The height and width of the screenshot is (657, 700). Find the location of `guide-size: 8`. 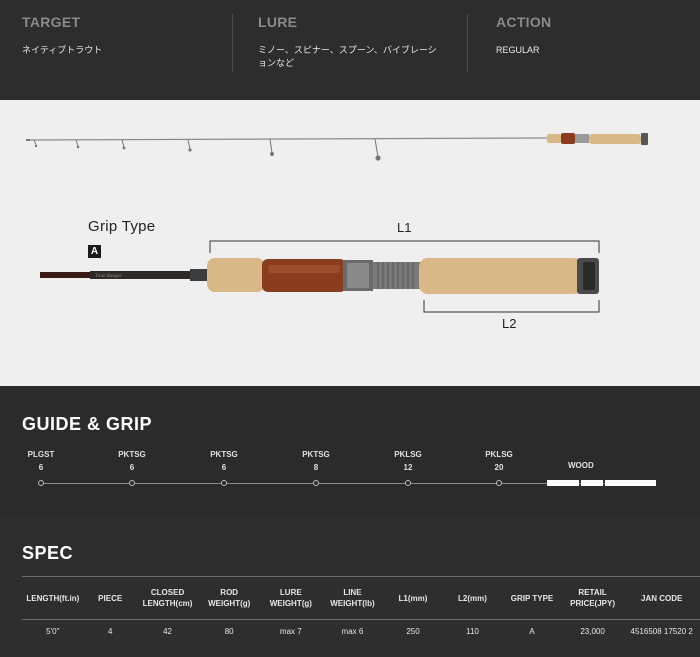

guide-size: 8 is located at coordinates (316, 467).